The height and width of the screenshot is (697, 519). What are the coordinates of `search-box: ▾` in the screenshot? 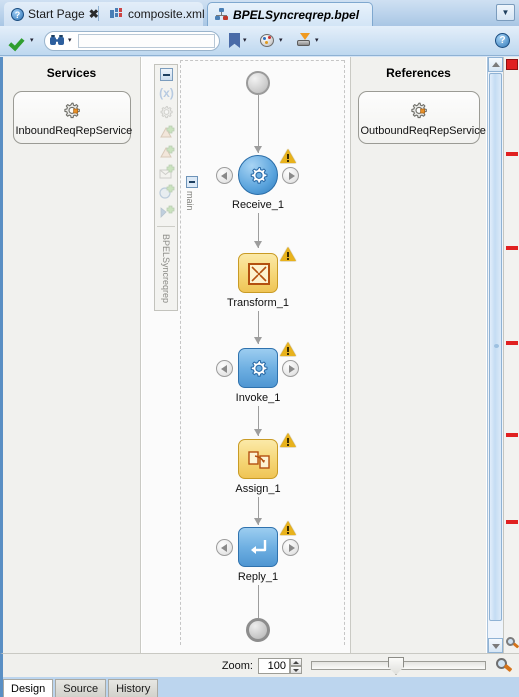 It's located at (132, 40).